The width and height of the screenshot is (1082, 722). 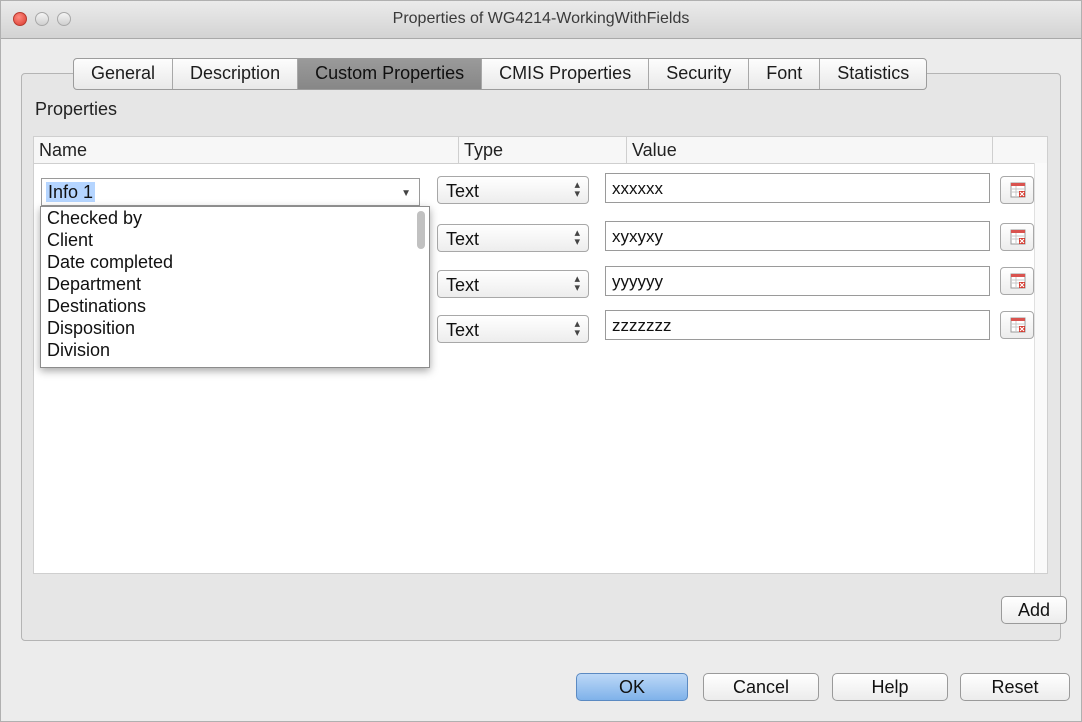 I want to click on dropdown-option-disposition: Disposition, so click(x=235, y=328).